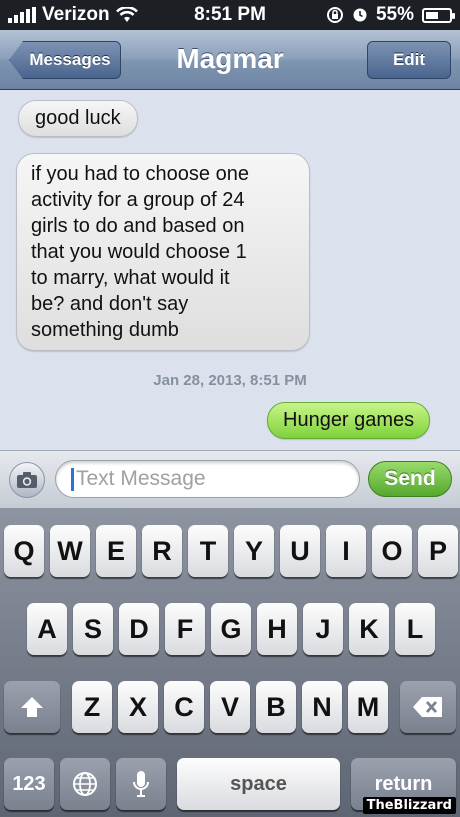 The height and width of the screenshot is (817, 460). I want to click on delete-key, so click(428, 707).